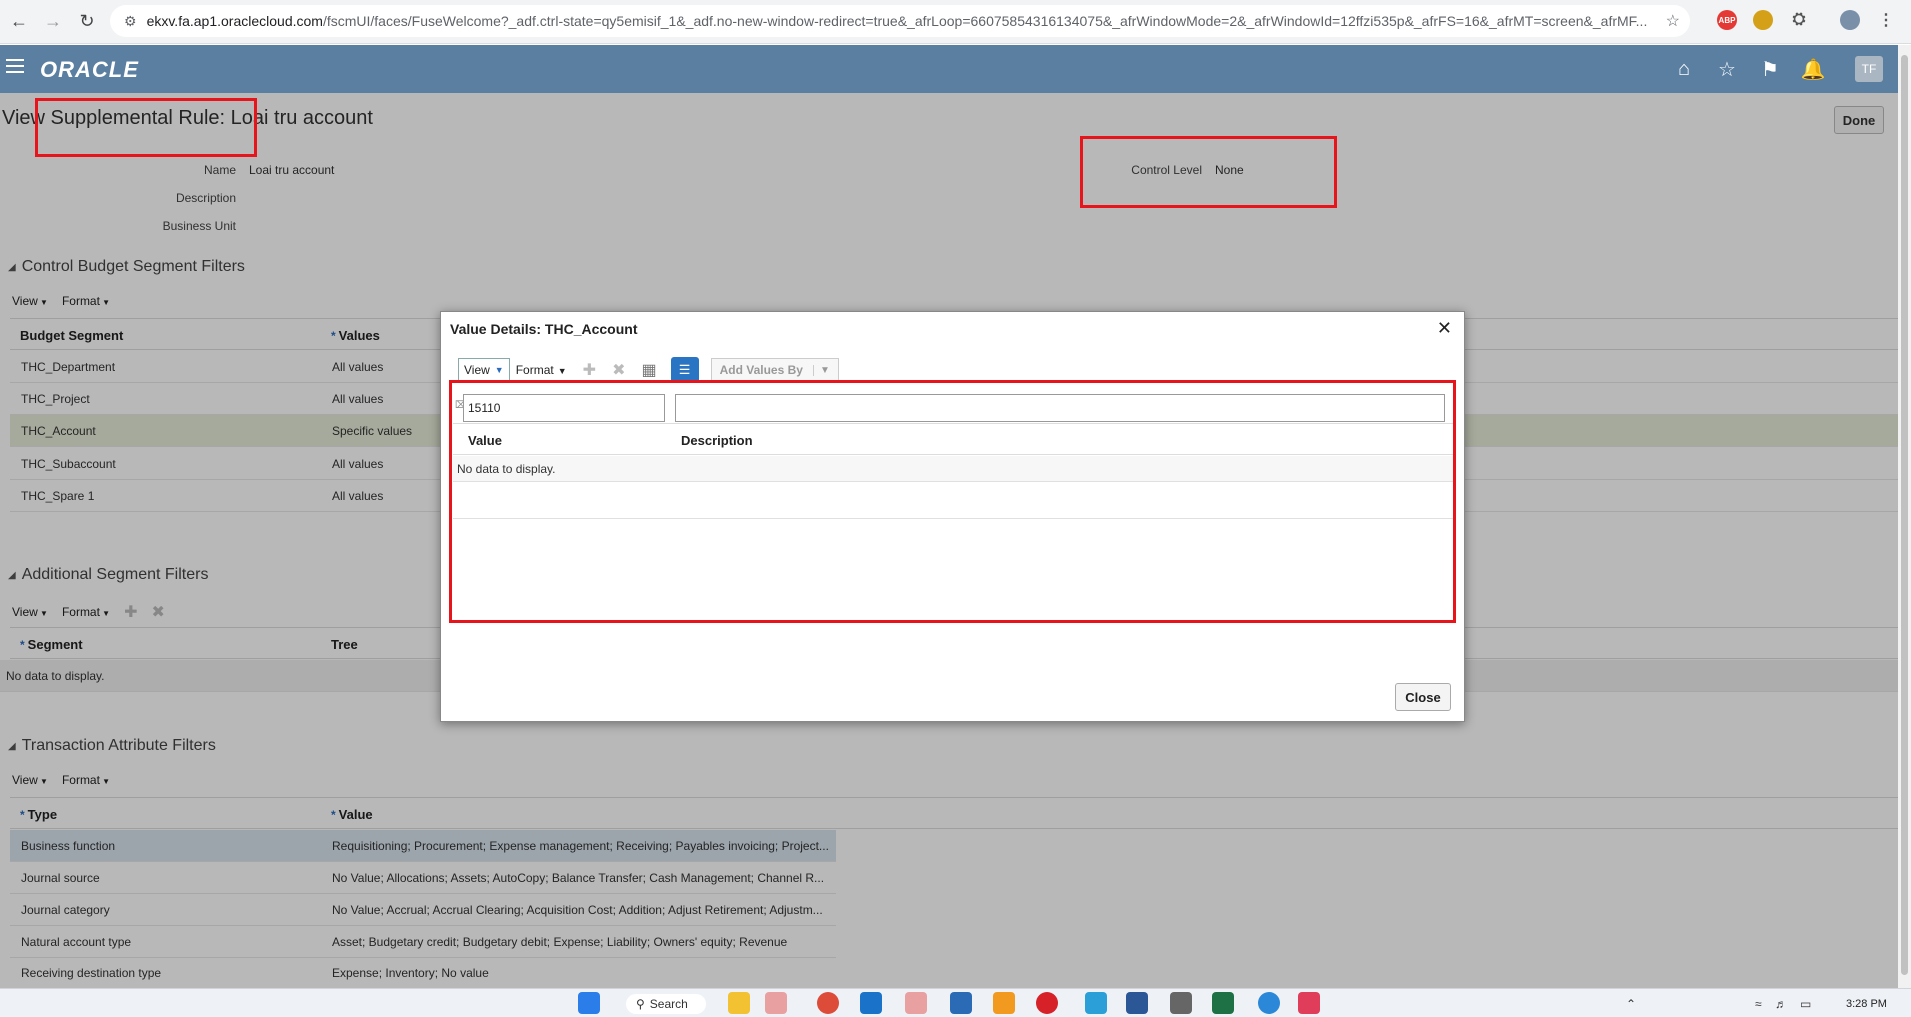 Image resolution: width=1911 pixels, height=1017 pixels. Describe the element at coordinates (477, 370) in the screenshot. I see `view-label: View` at that location.